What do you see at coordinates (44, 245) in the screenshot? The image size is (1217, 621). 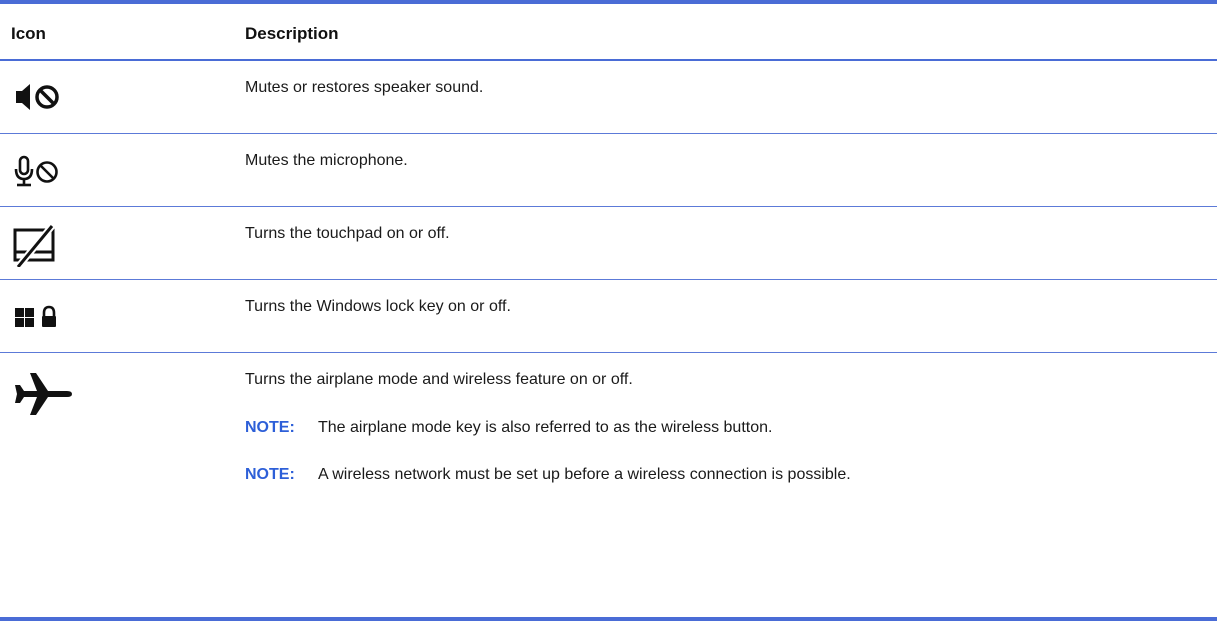 I see `touchpad-off-icon` at bounding box center [44, 245].